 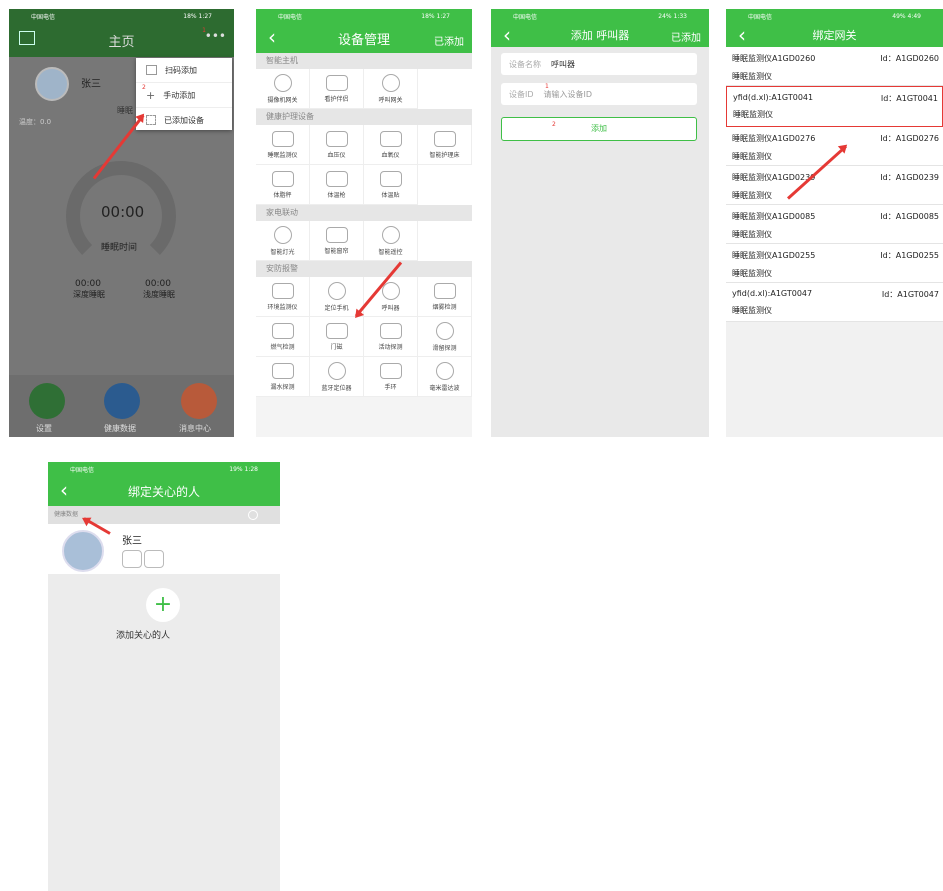 I want to click on list-item: yfid(d.xl):A1GT0047 睡眠监测仪 Id：A1GT0047, so click(x=834, y=302).